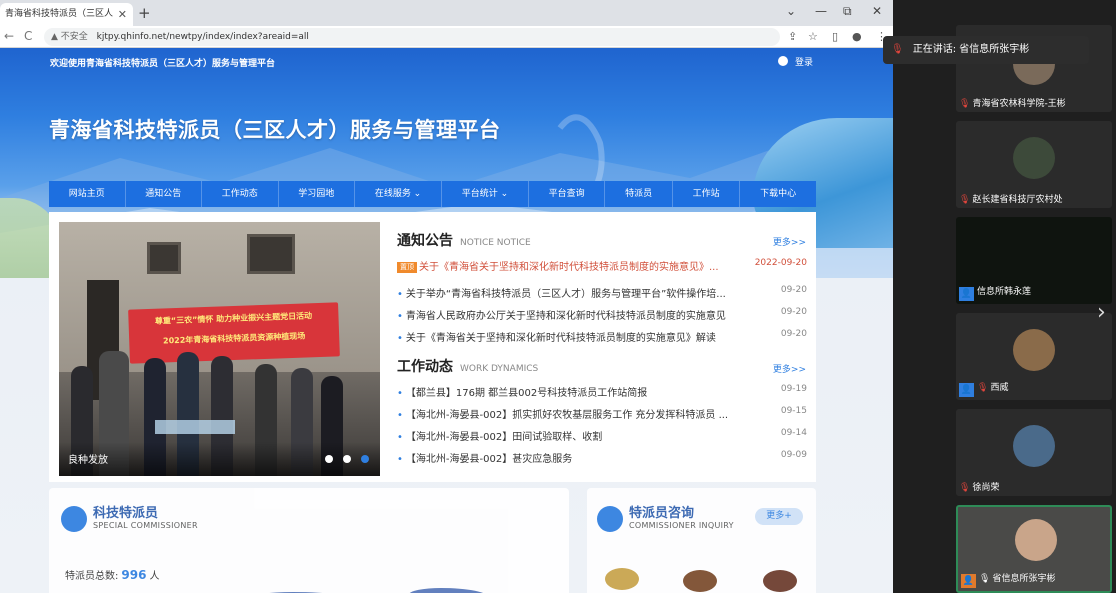 Image resolution: width=1116 pixels, height=593 pixels. What do you see at coordinates (495, 243) in the screenshot?
I see `notice-title-en: NOTICE NOTICE` at bounding box center [495, 243].